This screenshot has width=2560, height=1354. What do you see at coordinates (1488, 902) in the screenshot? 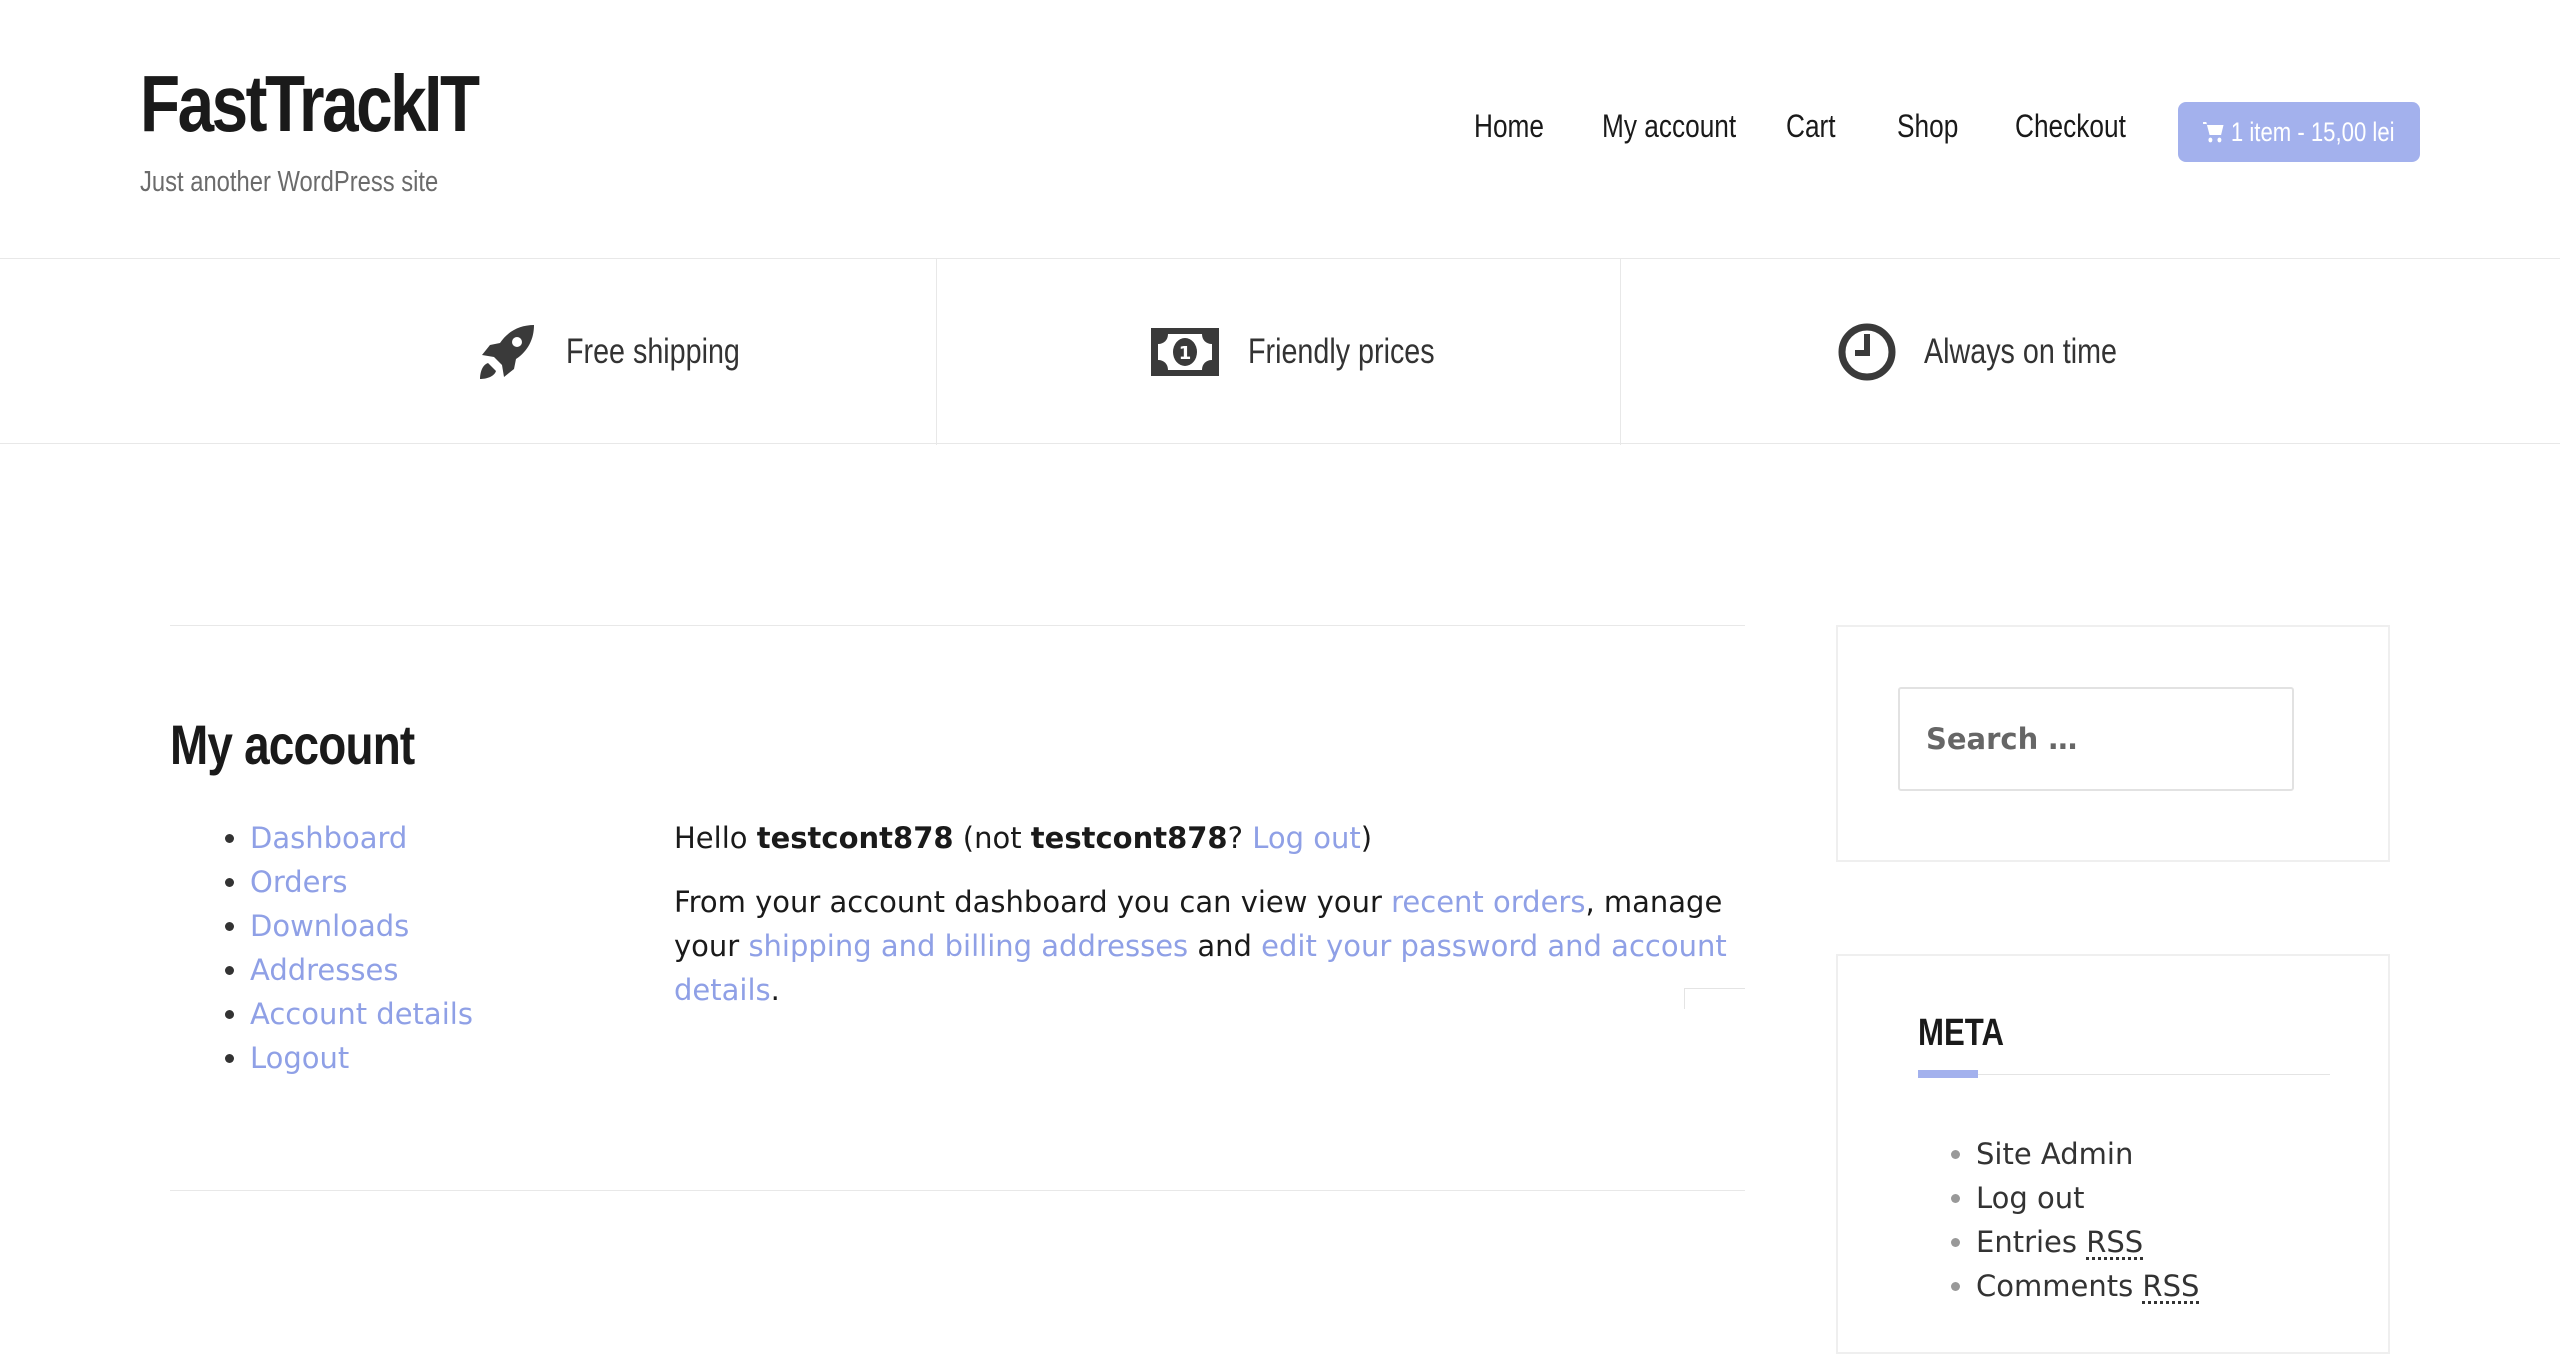
I see `recent-orders-link: recent orders` at bounding box center [1488, 902].